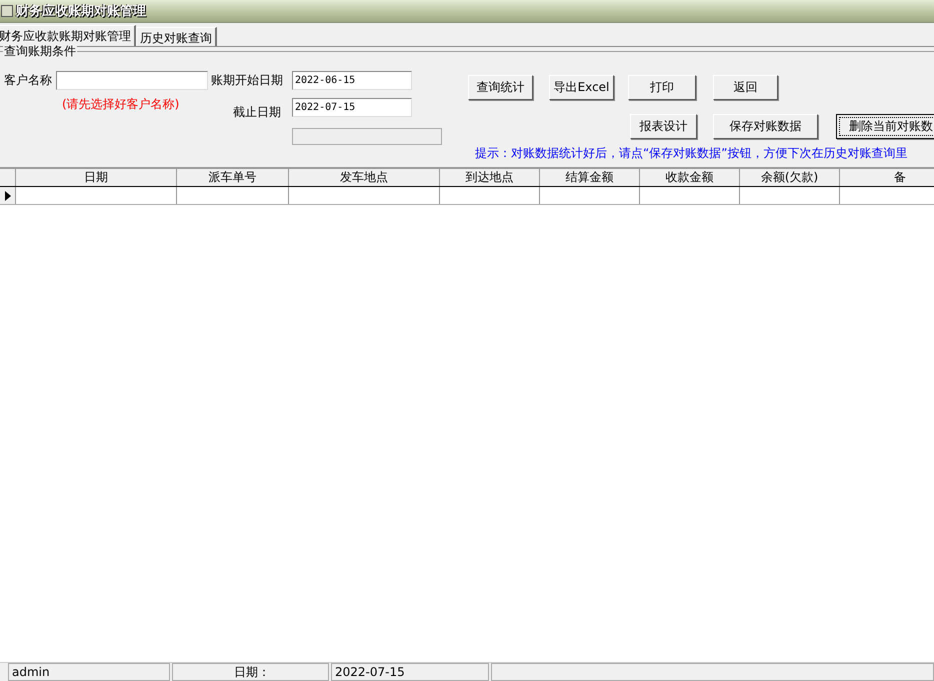  Describe the element at coordinates (765, 126) in the screenshot. I see `button: 保存对账数据` at that location.